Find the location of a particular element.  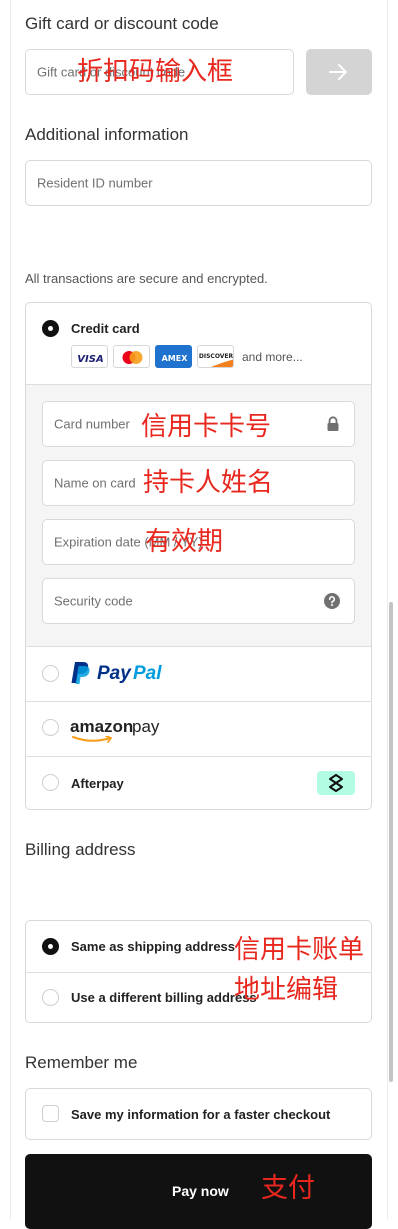

same-as-shipping-label: Same as shipping address is located at coordinates (153, 946).